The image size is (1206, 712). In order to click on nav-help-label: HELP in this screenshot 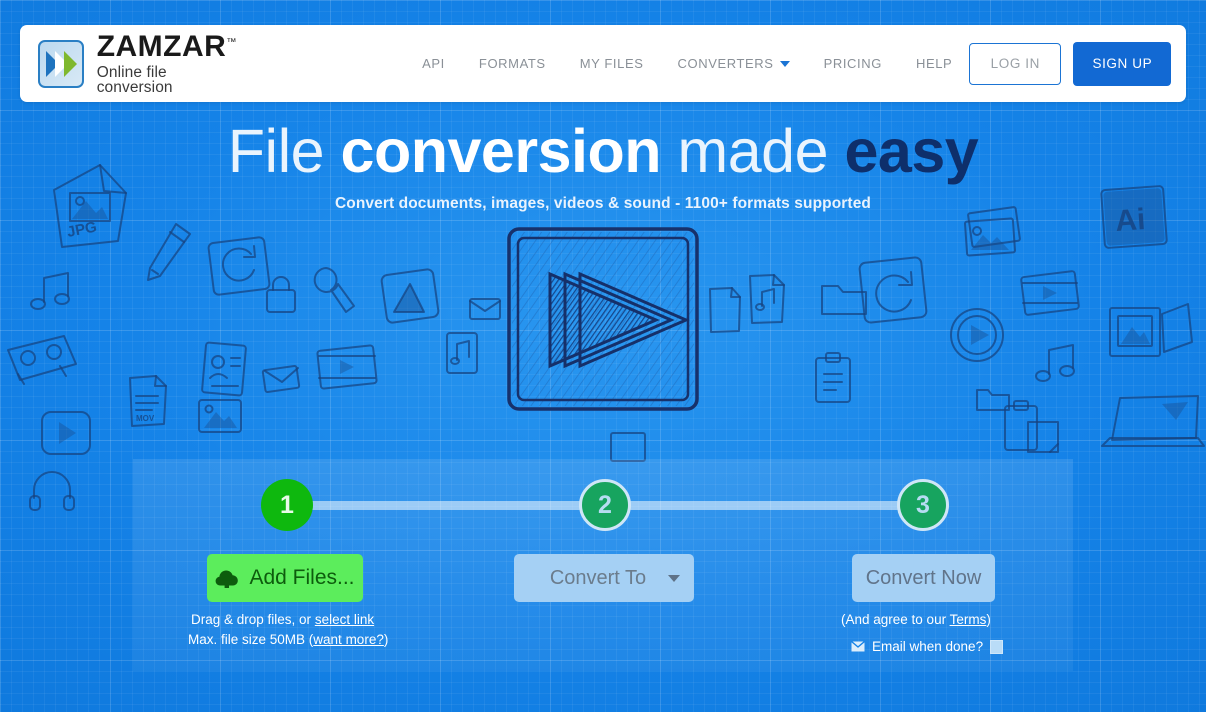, I will do `click(934, 63)`.